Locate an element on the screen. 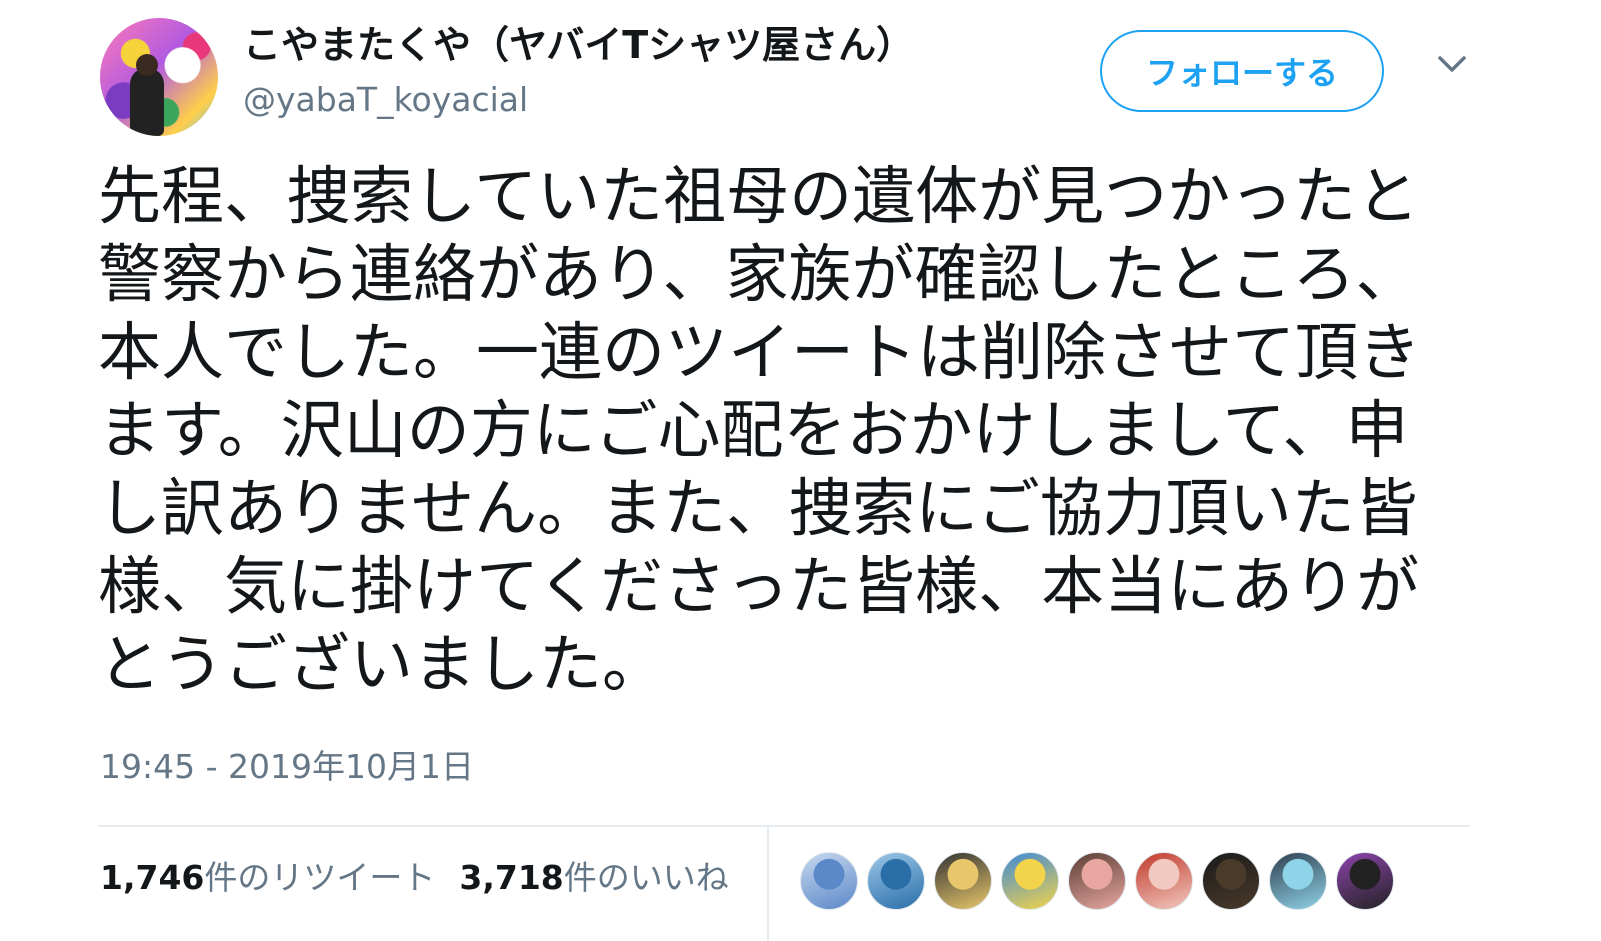  retweet-label: 件のリツイート is located at coordinates (320, 877).